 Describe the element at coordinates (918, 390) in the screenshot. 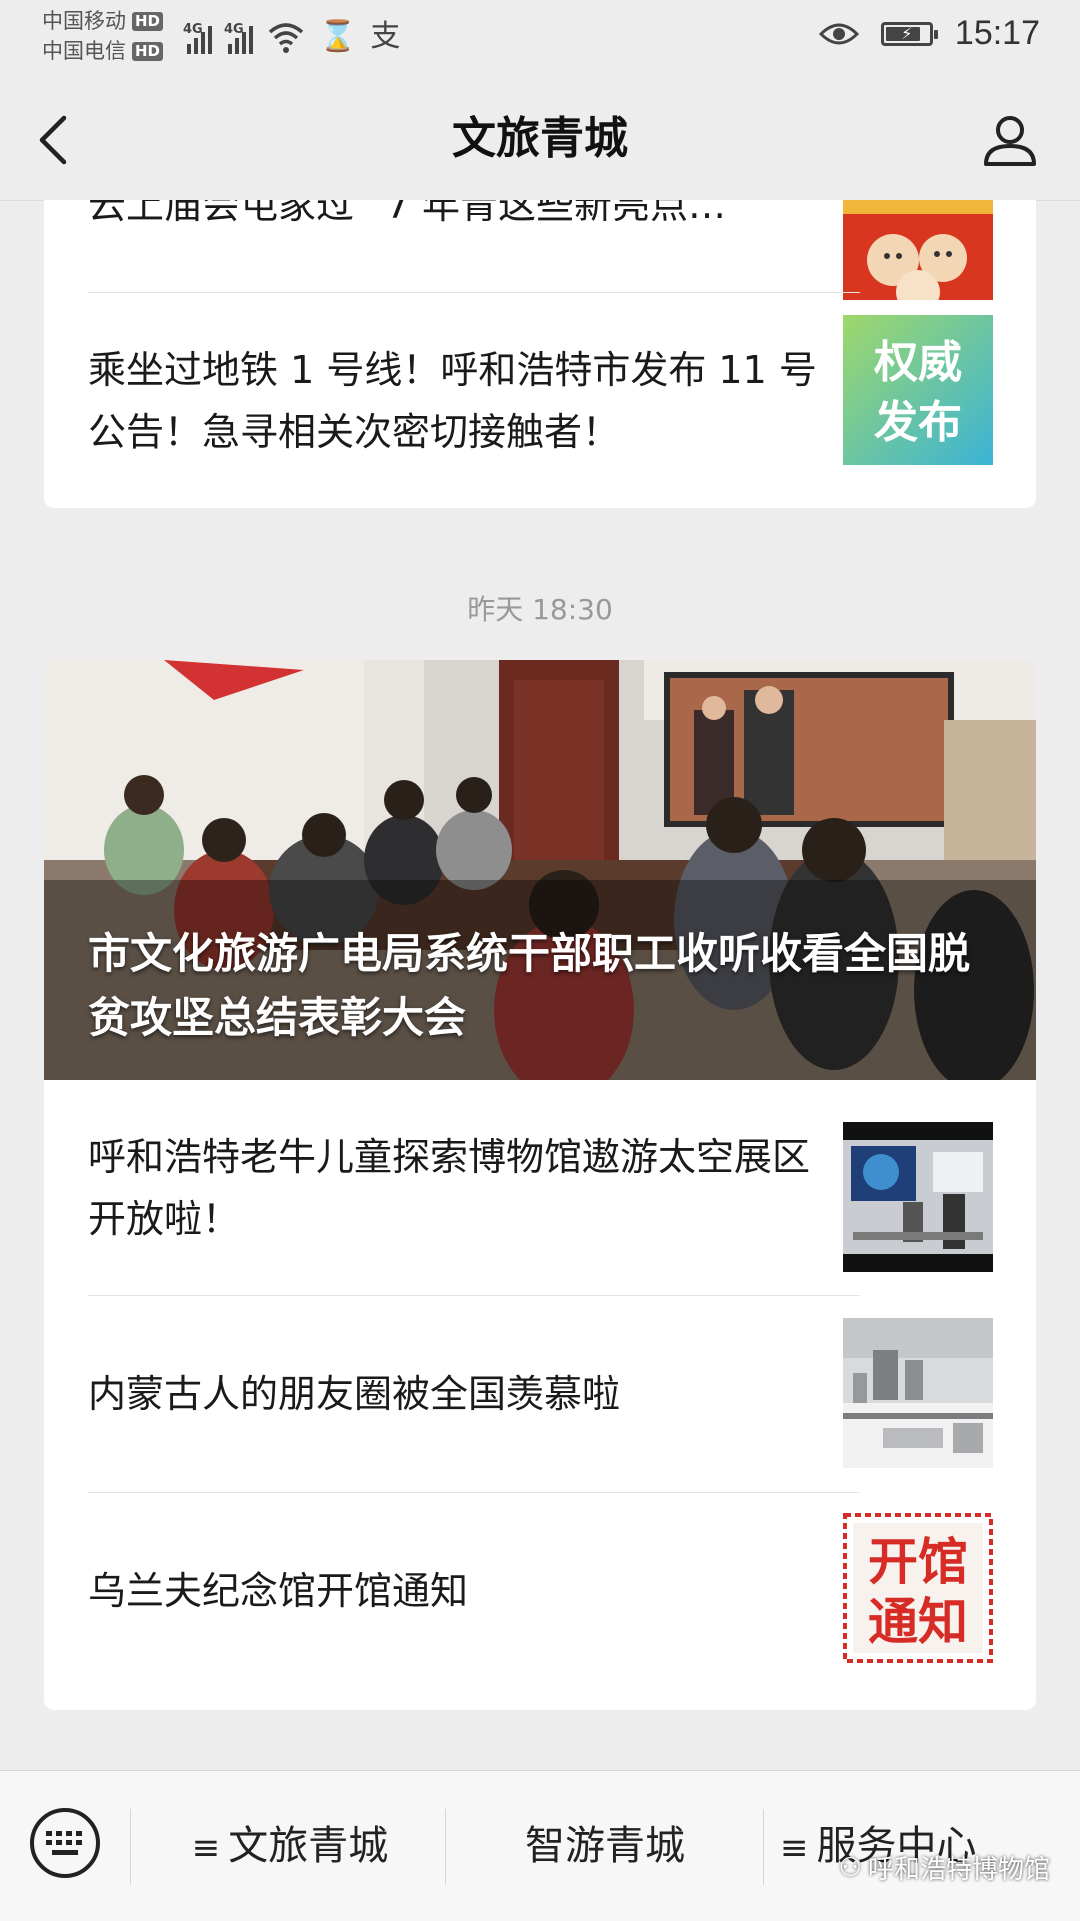

I see `article-thumbnail: 权威 发布` at that location.